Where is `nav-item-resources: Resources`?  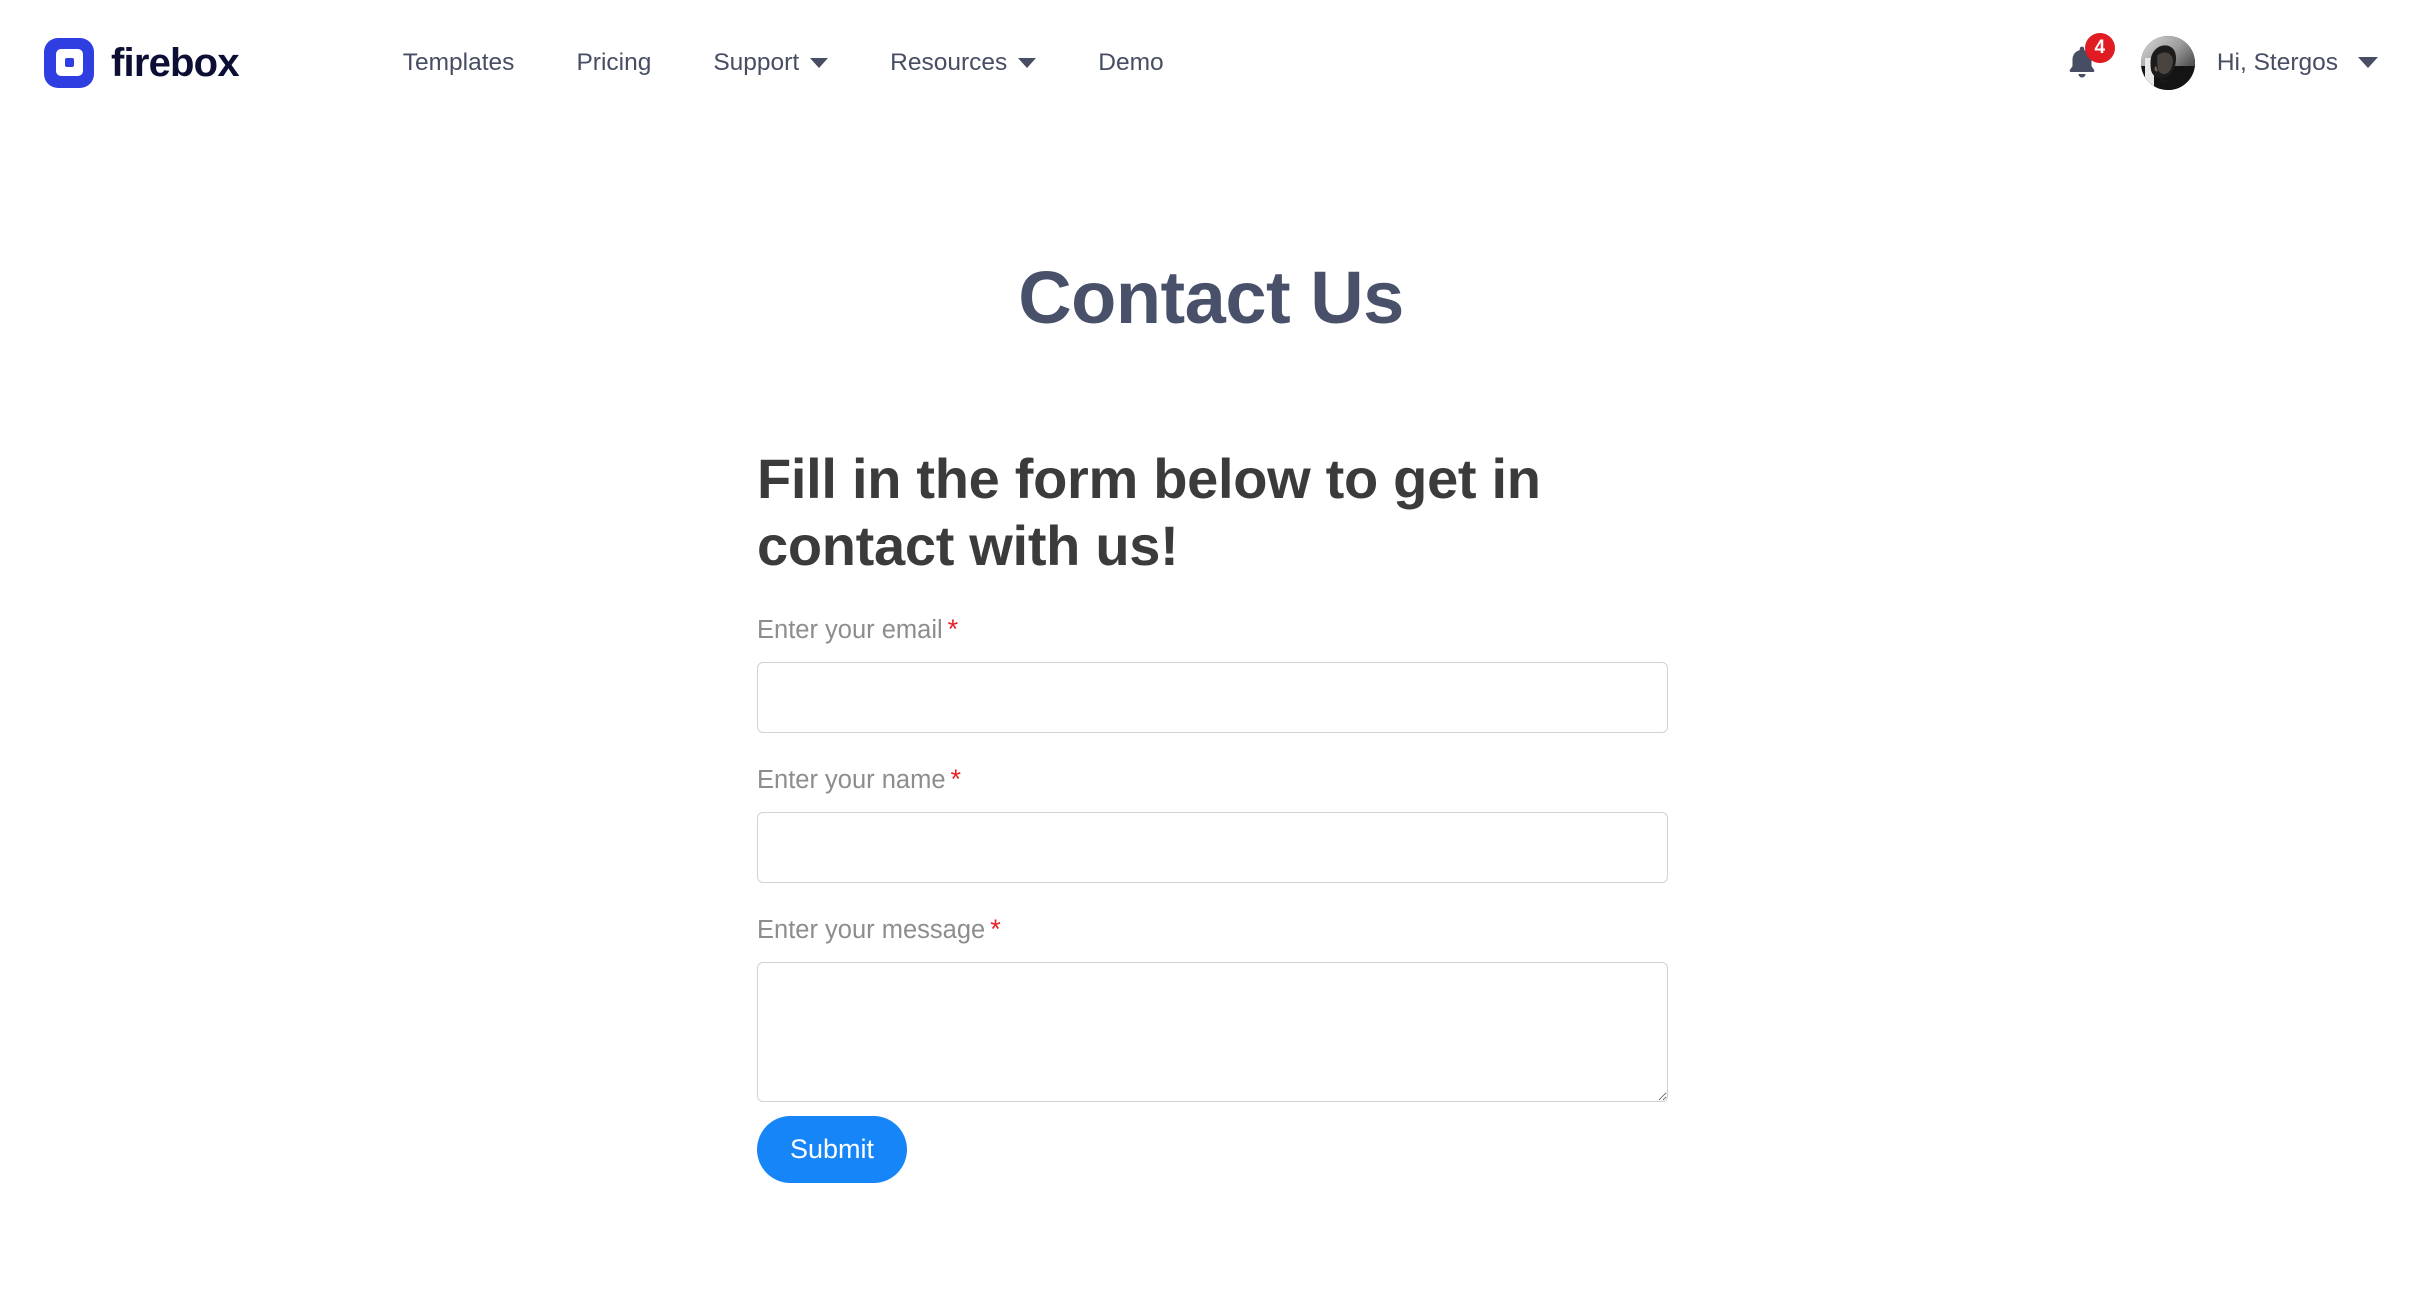 nav-item-resources: Resources is located at coordinates (963, 63).